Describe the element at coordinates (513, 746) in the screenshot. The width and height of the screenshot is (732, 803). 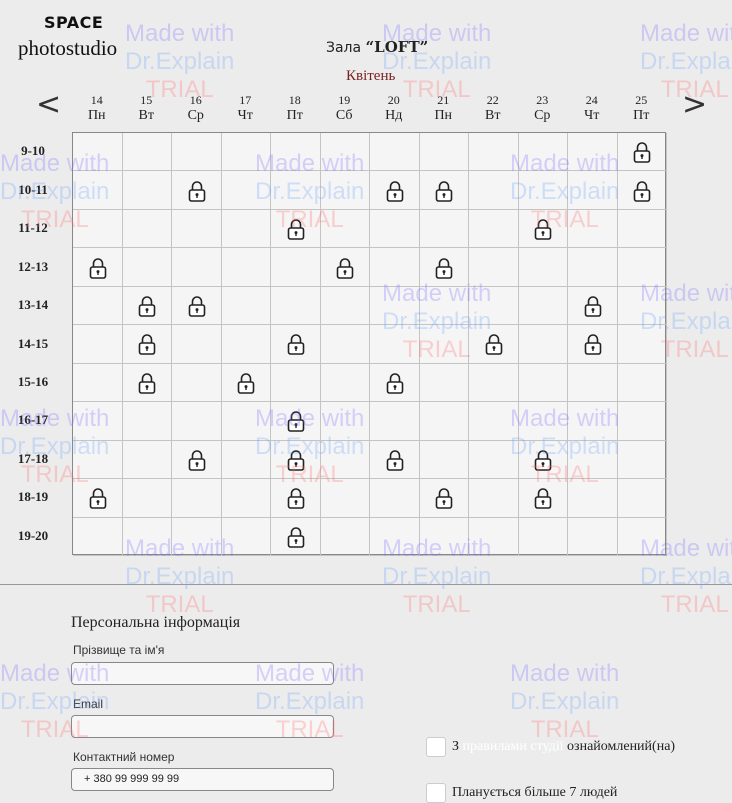
I see `studio-rules-link: правилами студії` at that location.